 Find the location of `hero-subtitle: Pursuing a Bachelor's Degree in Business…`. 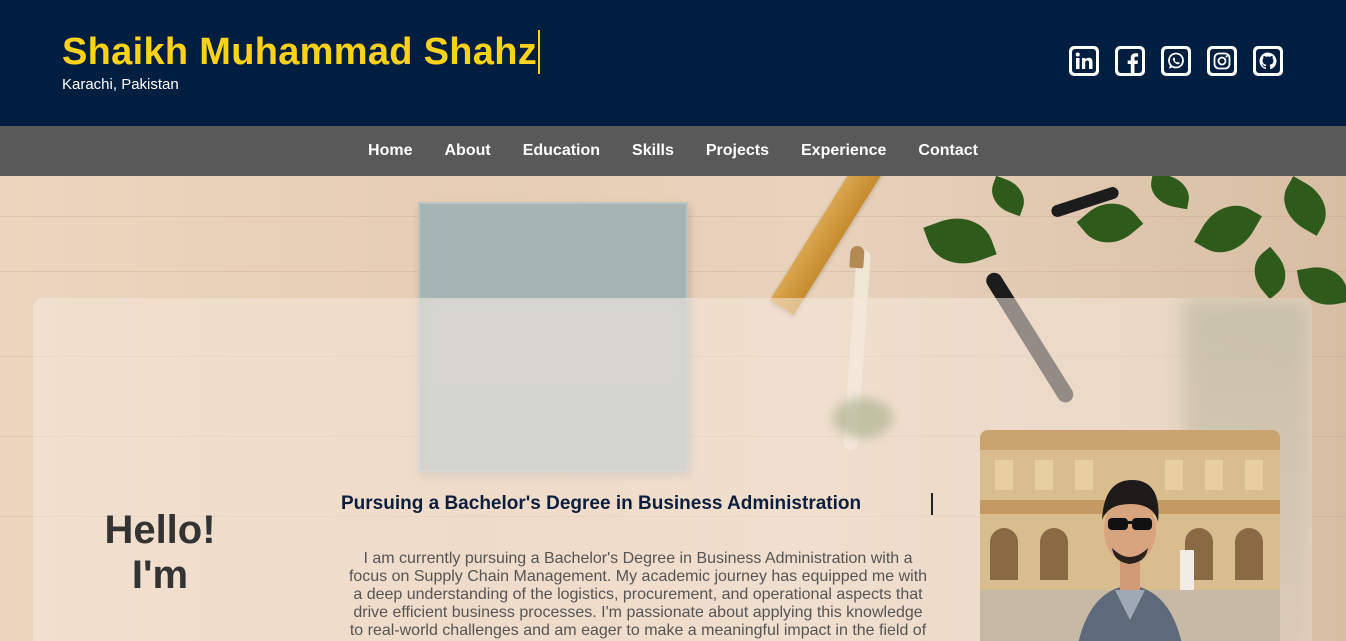

hero-subtitle: Pursuing a Bachelor's Degree in Business… is located at coordinates (601, 503).